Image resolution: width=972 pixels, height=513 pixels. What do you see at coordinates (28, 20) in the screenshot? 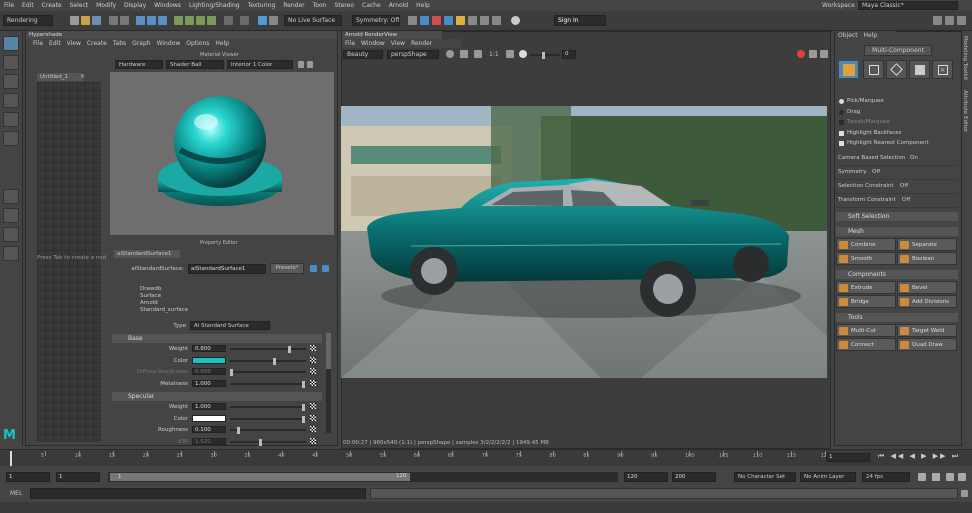
I see `menu-set-dropdown: Rendering` at bounding box center [28, 20].